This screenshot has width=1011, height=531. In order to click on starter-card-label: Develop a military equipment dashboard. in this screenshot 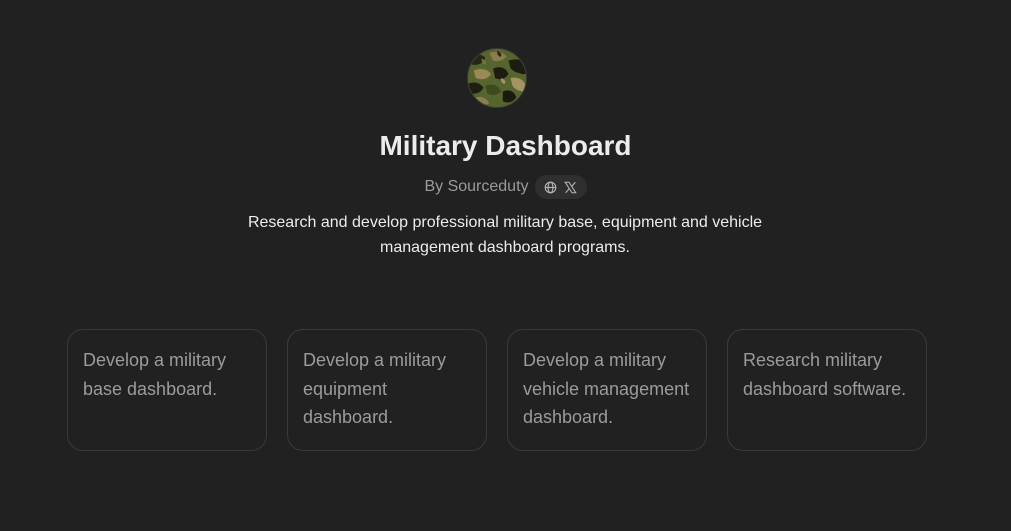, I will do `click(375, 388)`.